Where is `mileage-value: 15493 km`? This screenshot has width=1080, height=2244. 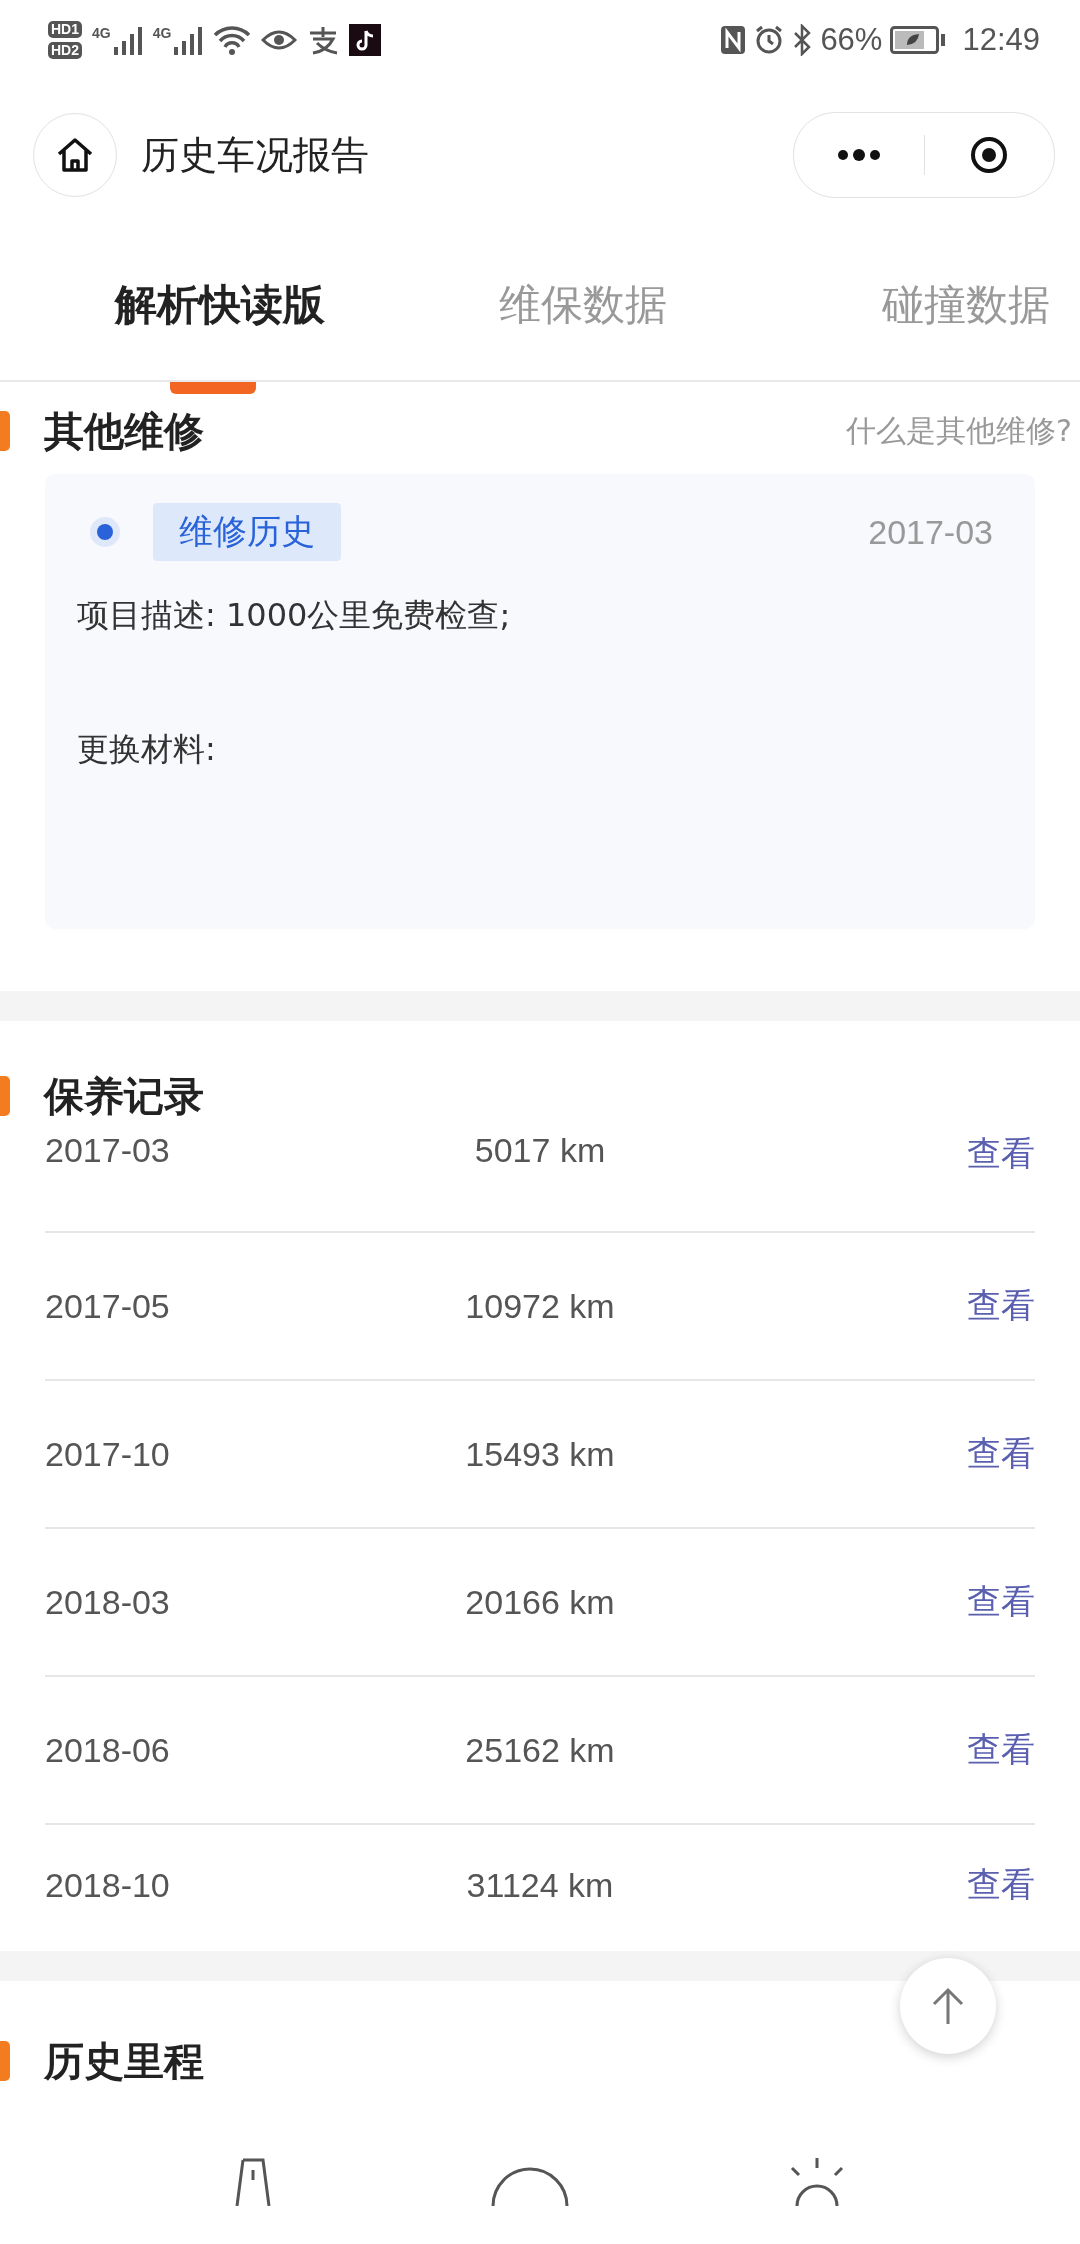 mileage-value: 15493 km is located at coordinates (540, 1454).